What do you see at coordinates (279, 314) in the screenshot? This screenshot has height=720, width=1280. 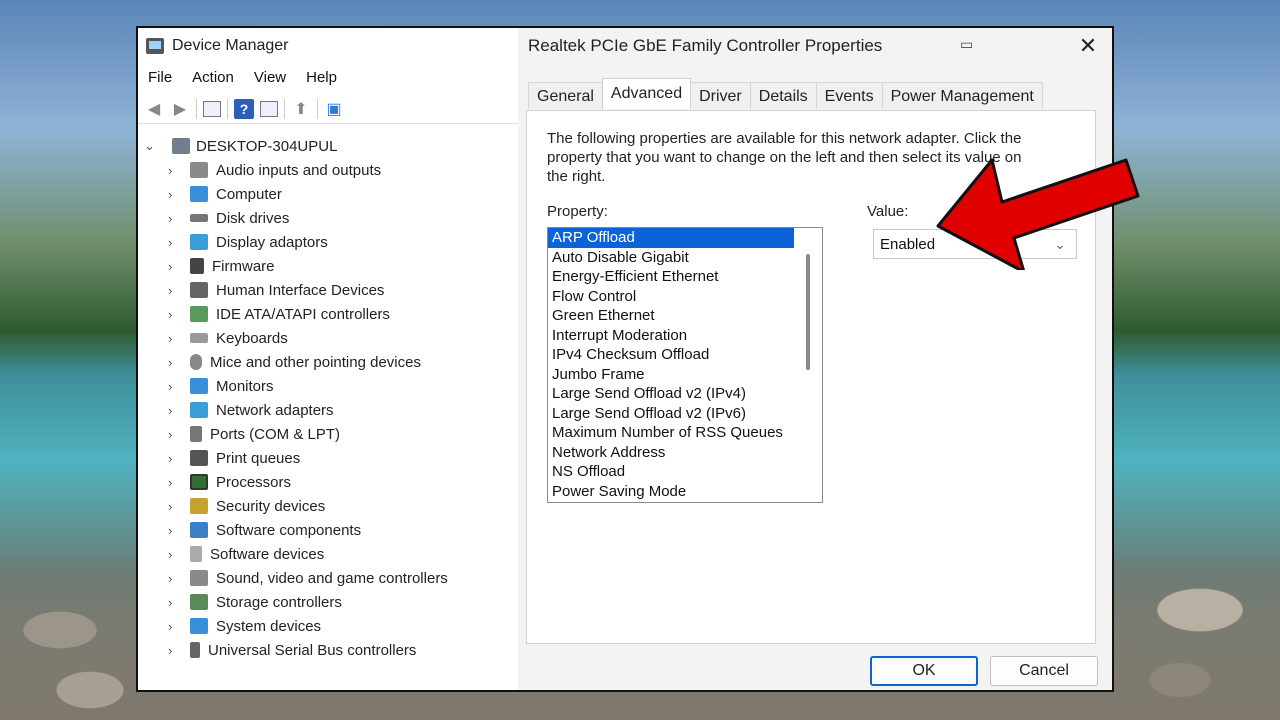 I see `tree-item-ide: › IDE ATA/ATAPI controllers` at bounding box center [279, 314].